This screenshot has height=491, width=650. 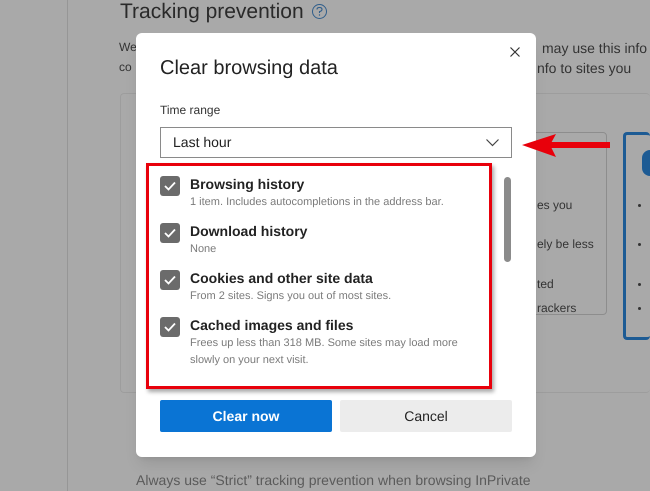 What do you see at coordinates (333, 480) in the screenshot?
I see `footer-text: Always use “Strict” tracking prevention when browsing InPrivate` at bounding box center [333, 480].